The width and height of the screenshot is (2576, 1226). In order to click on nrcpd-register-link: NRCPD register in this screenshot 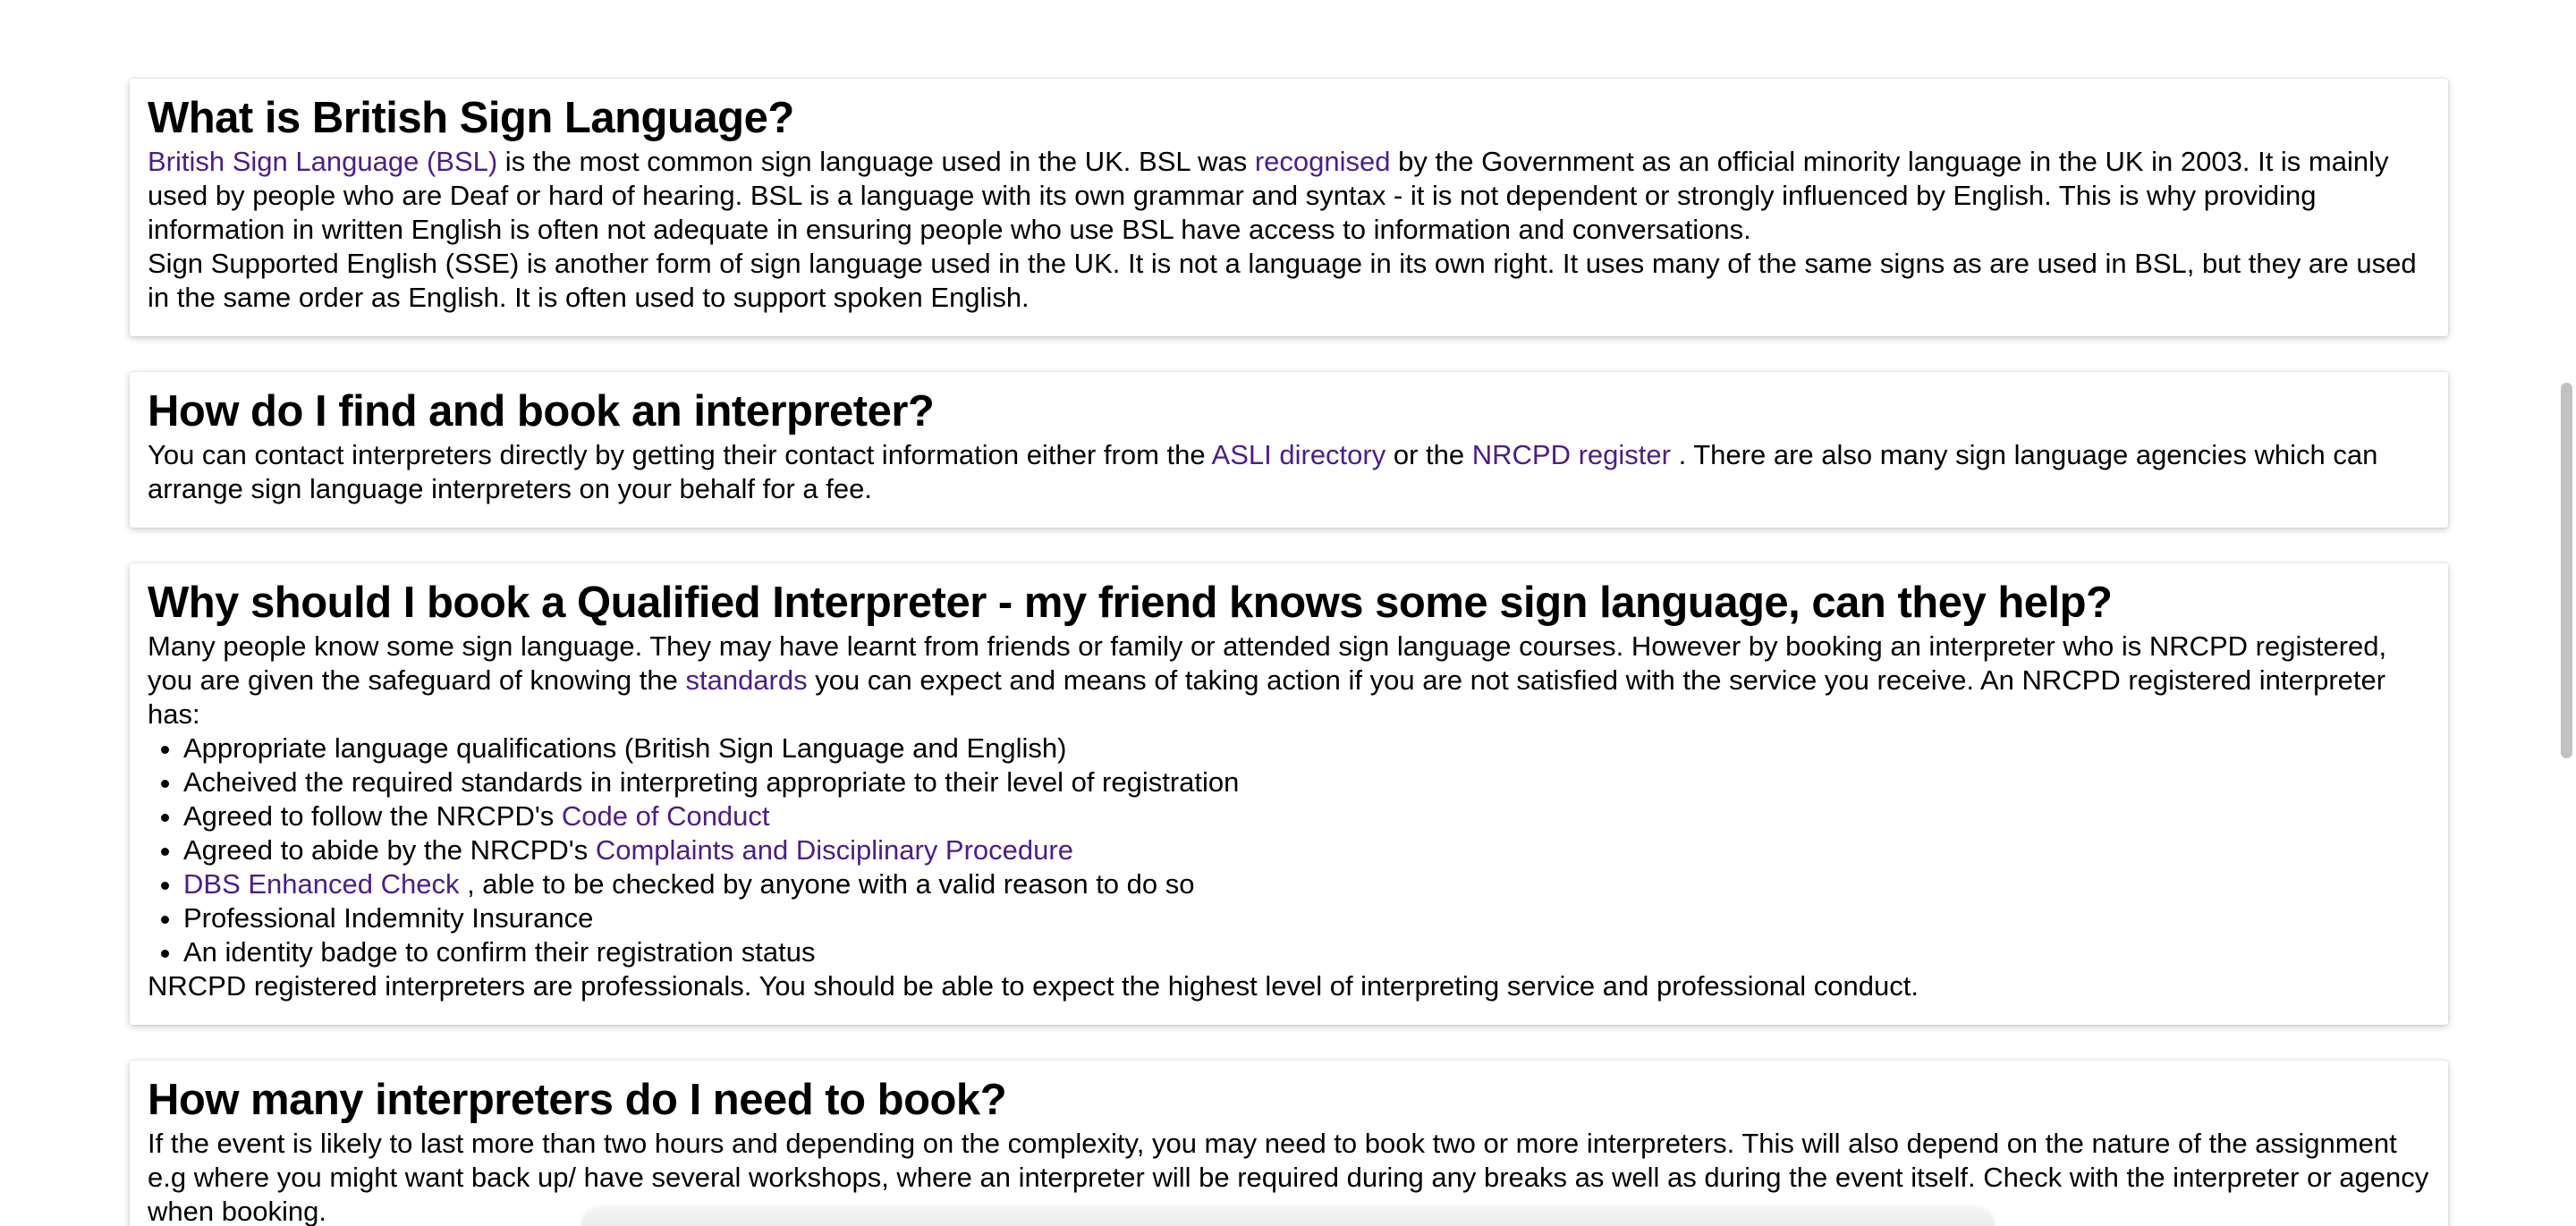, I will do `click(1571, 454)`.